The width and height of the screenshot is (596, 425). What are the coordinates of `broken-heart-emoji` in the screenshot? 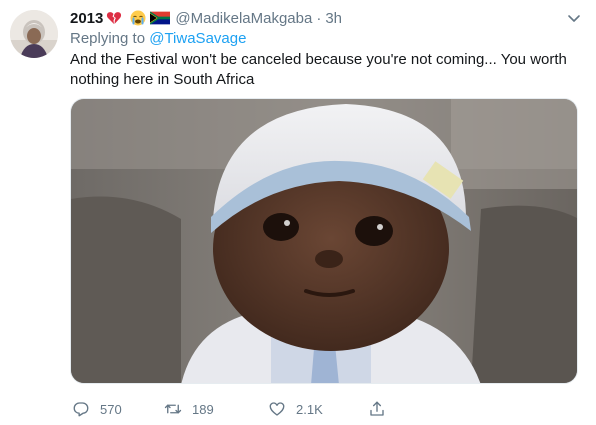 It's located at (114, 18).